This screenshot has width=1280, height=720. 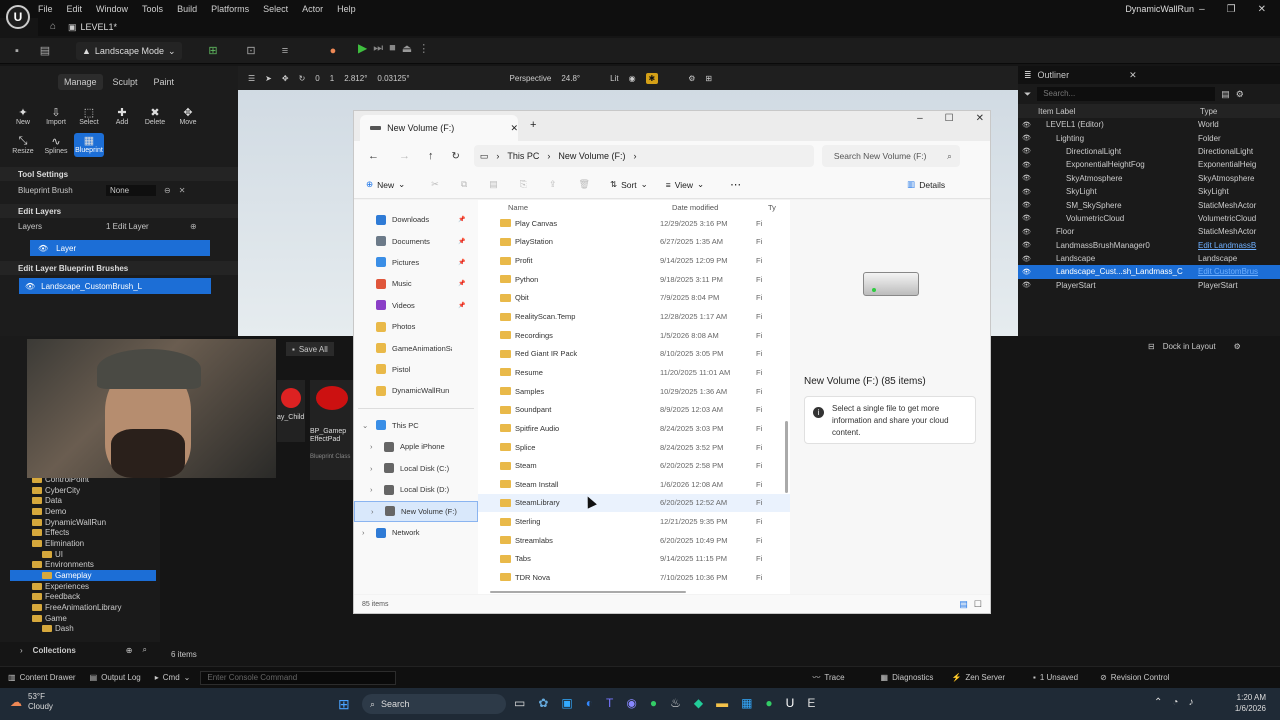 I want to click on file-row: SteamLibrary 6/20/2025 12:52 AM Fi, so click(x=634, y=503).